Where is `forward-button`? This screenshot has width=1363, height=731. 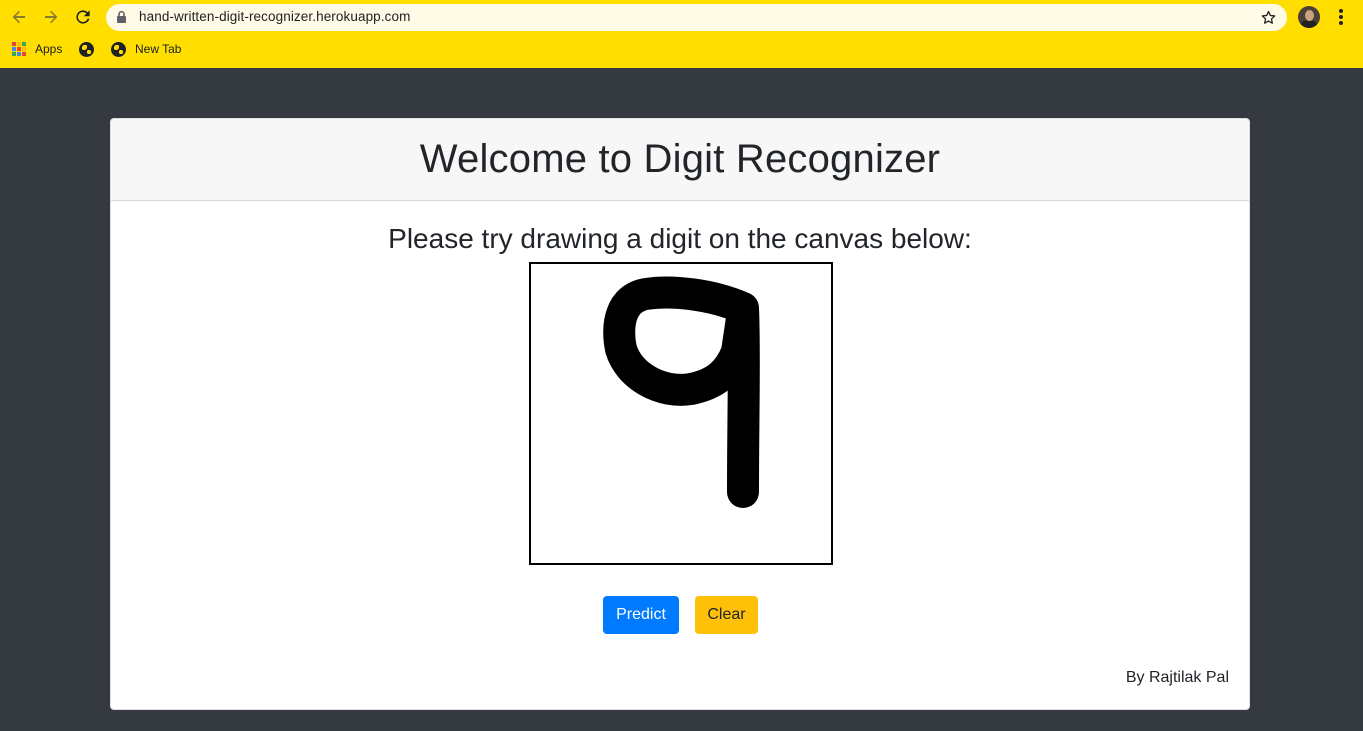
forward-button is located at coordinates (51, 17).